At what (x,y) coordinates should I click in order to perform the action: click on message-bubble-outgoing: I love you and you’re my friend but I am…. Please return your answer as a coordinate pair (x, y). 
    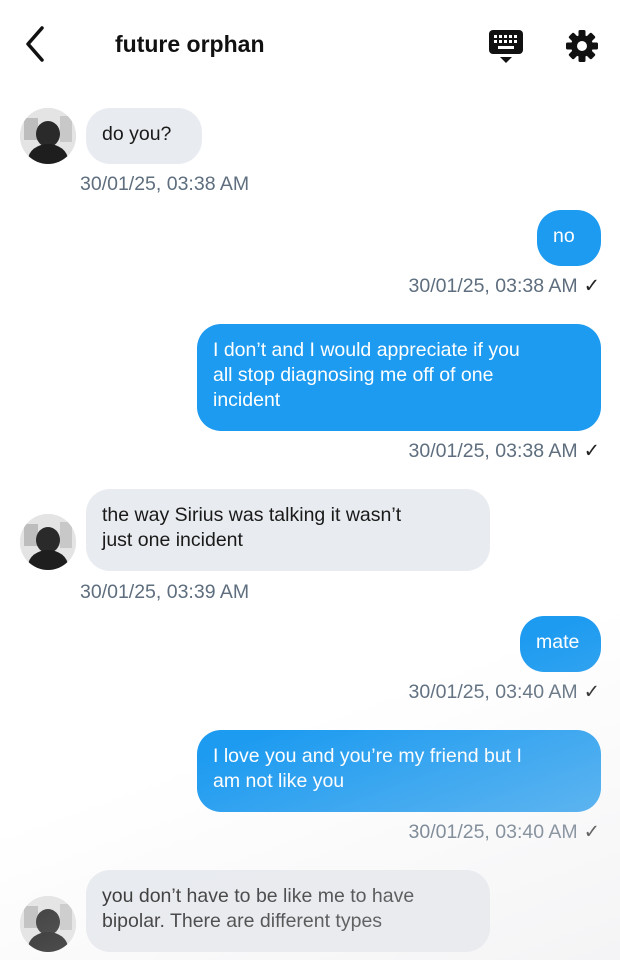
    Looking at the image, I should click on (399, 771).